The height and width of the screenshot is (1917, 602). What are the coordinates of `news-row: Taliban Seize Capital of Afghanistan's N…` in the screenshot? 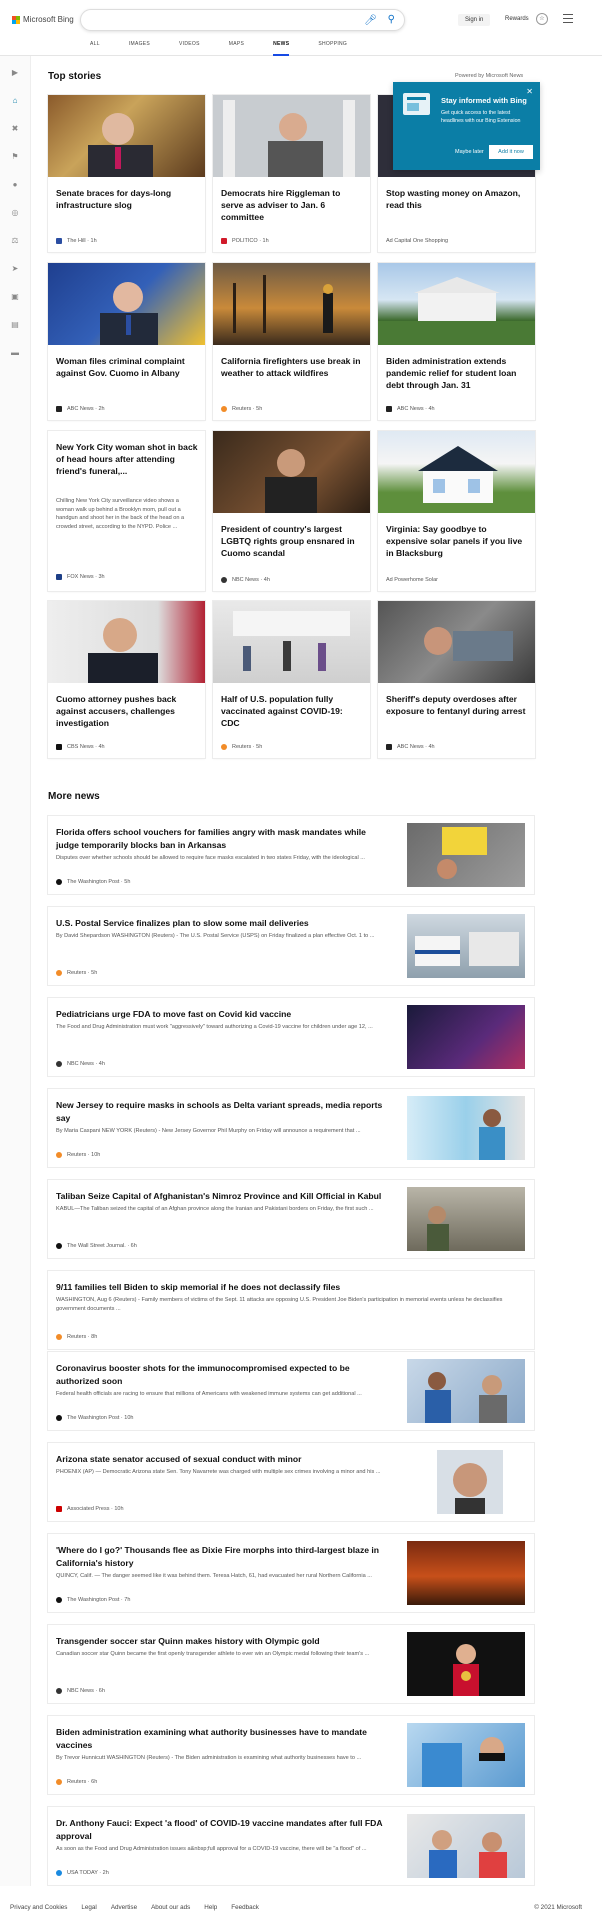 It's located at (291, 1219).